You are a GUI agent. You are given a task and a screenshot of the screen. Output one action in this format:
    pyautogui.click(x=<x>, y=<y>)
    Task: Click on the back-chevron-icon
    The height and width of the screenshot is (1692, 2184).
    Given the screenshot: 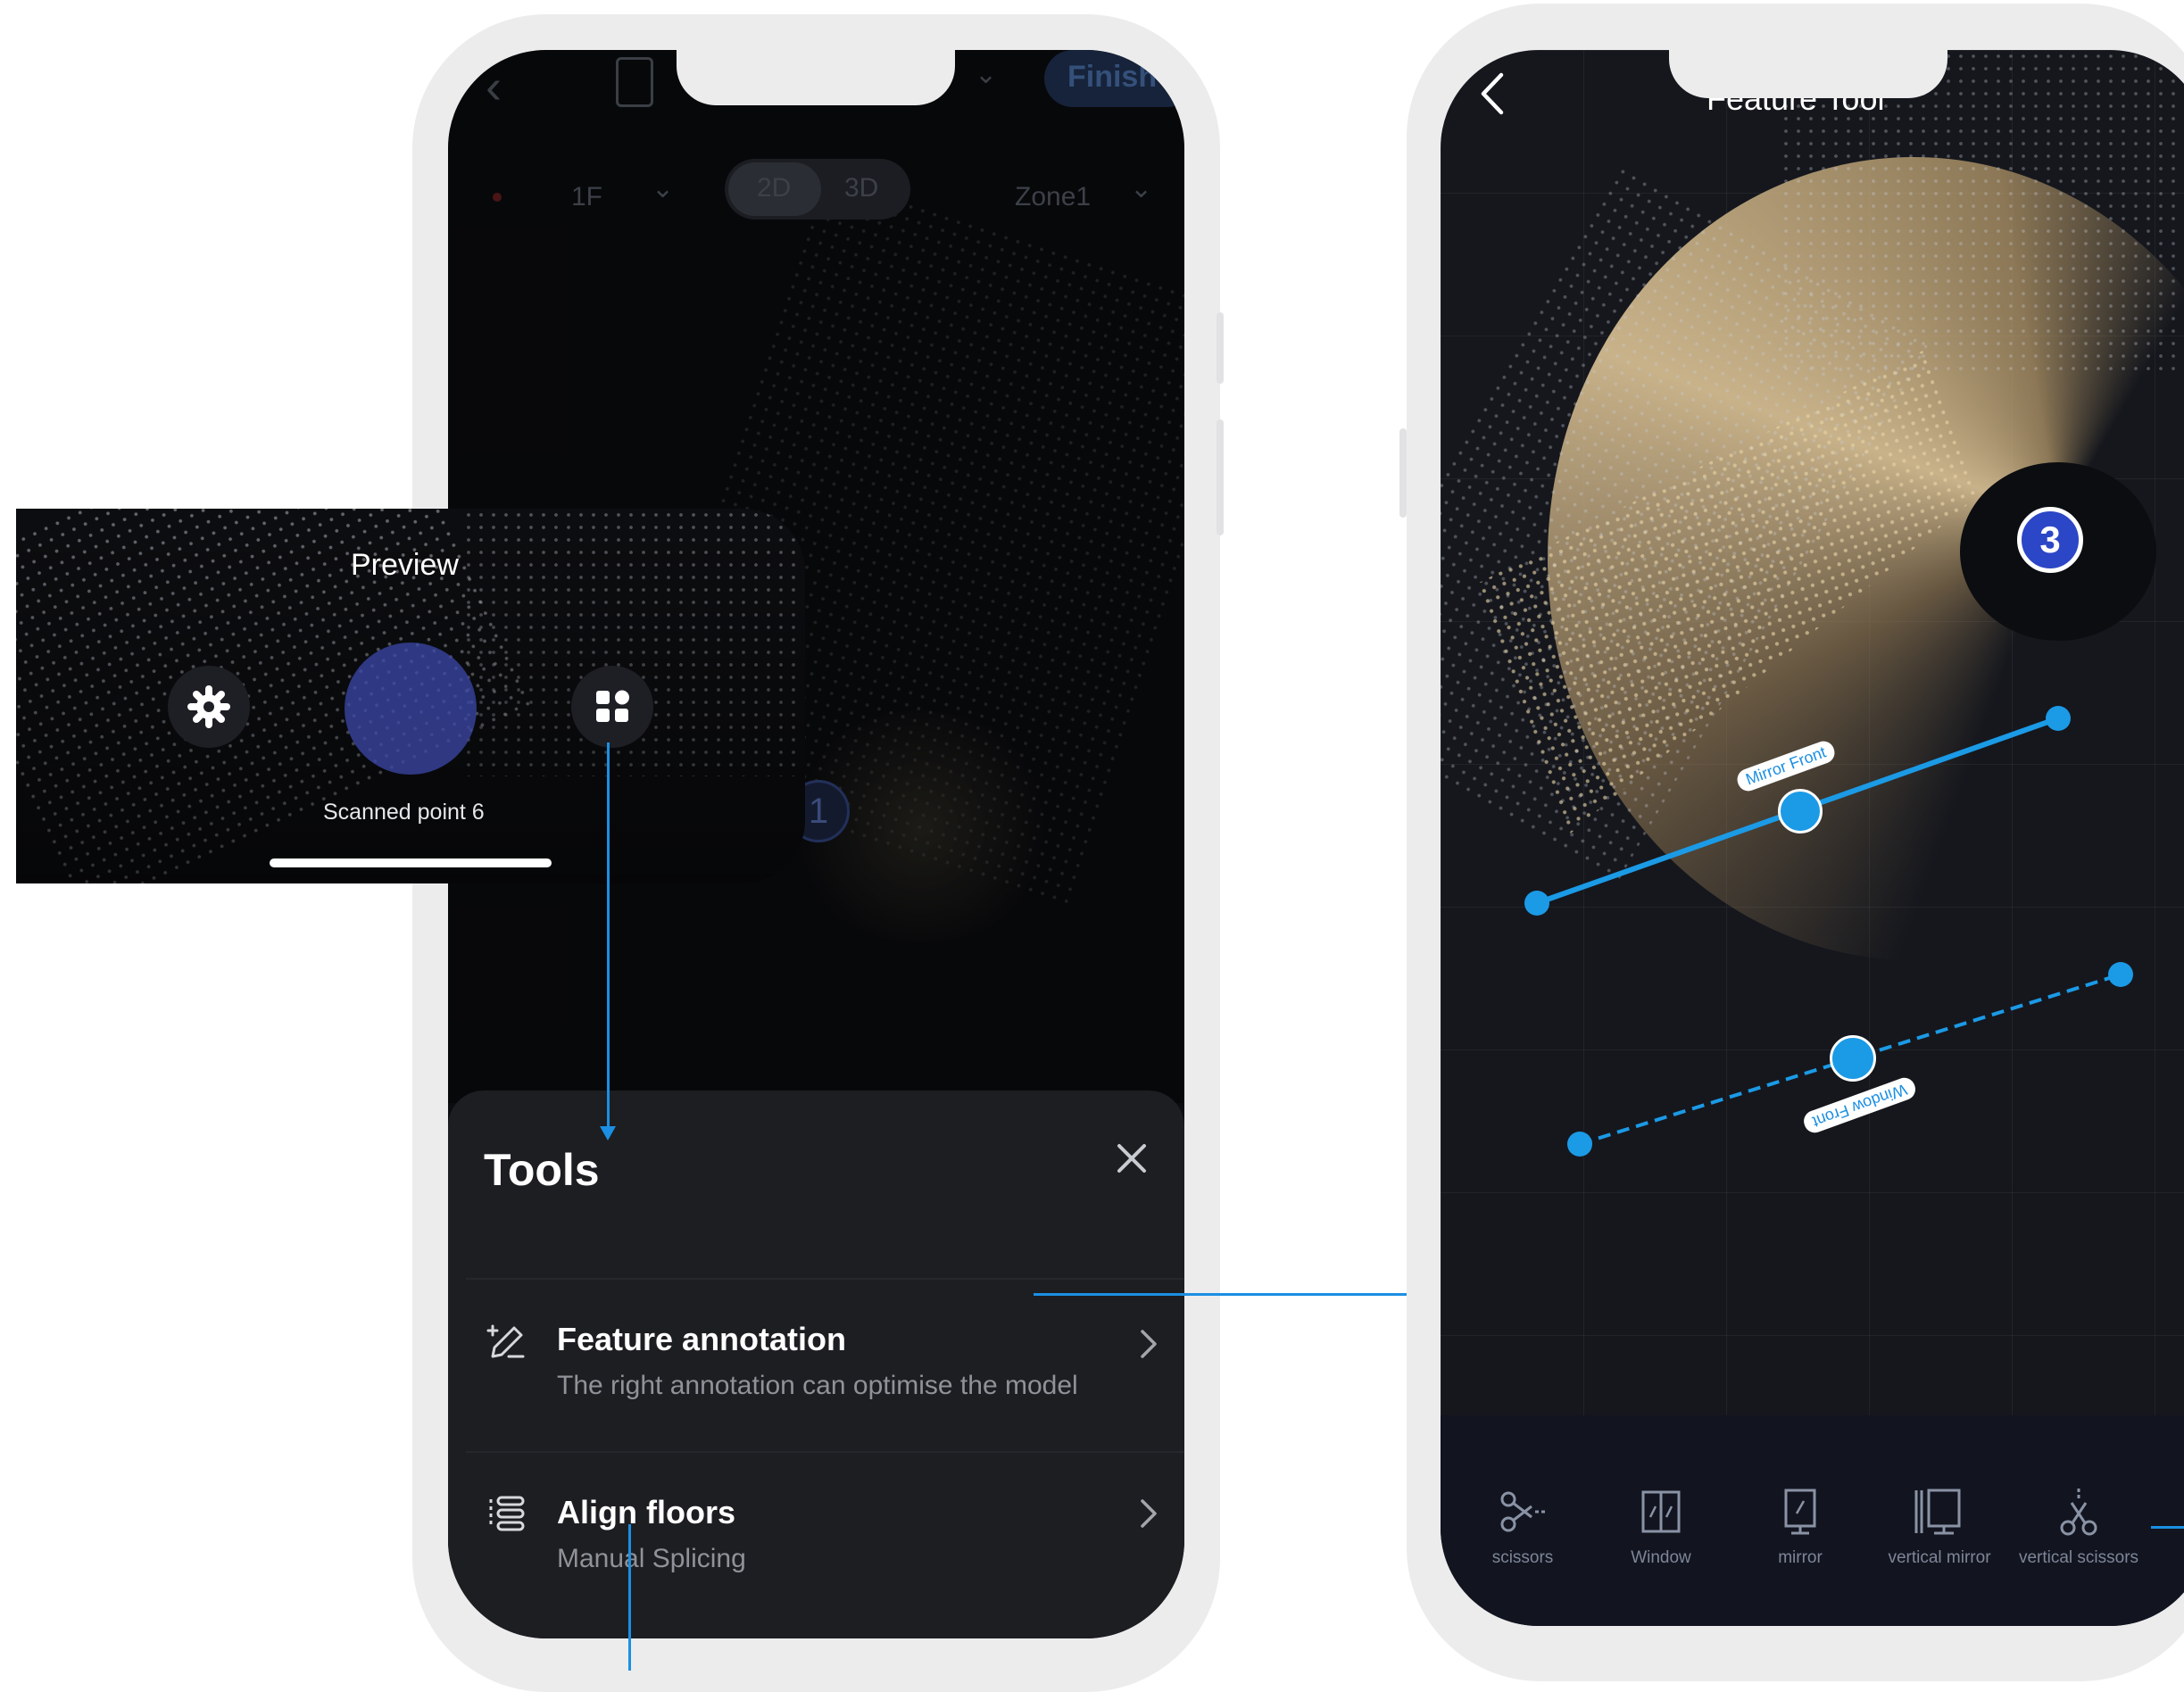 What is the action you would take?
    pyautogui.click(x=1492, y=94)
    